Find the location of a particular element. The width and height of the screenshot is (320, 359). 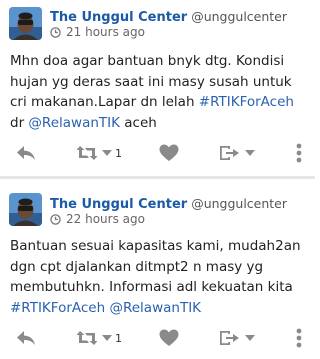

time-label: 21 hours ago is located at coordinates (105, 32).